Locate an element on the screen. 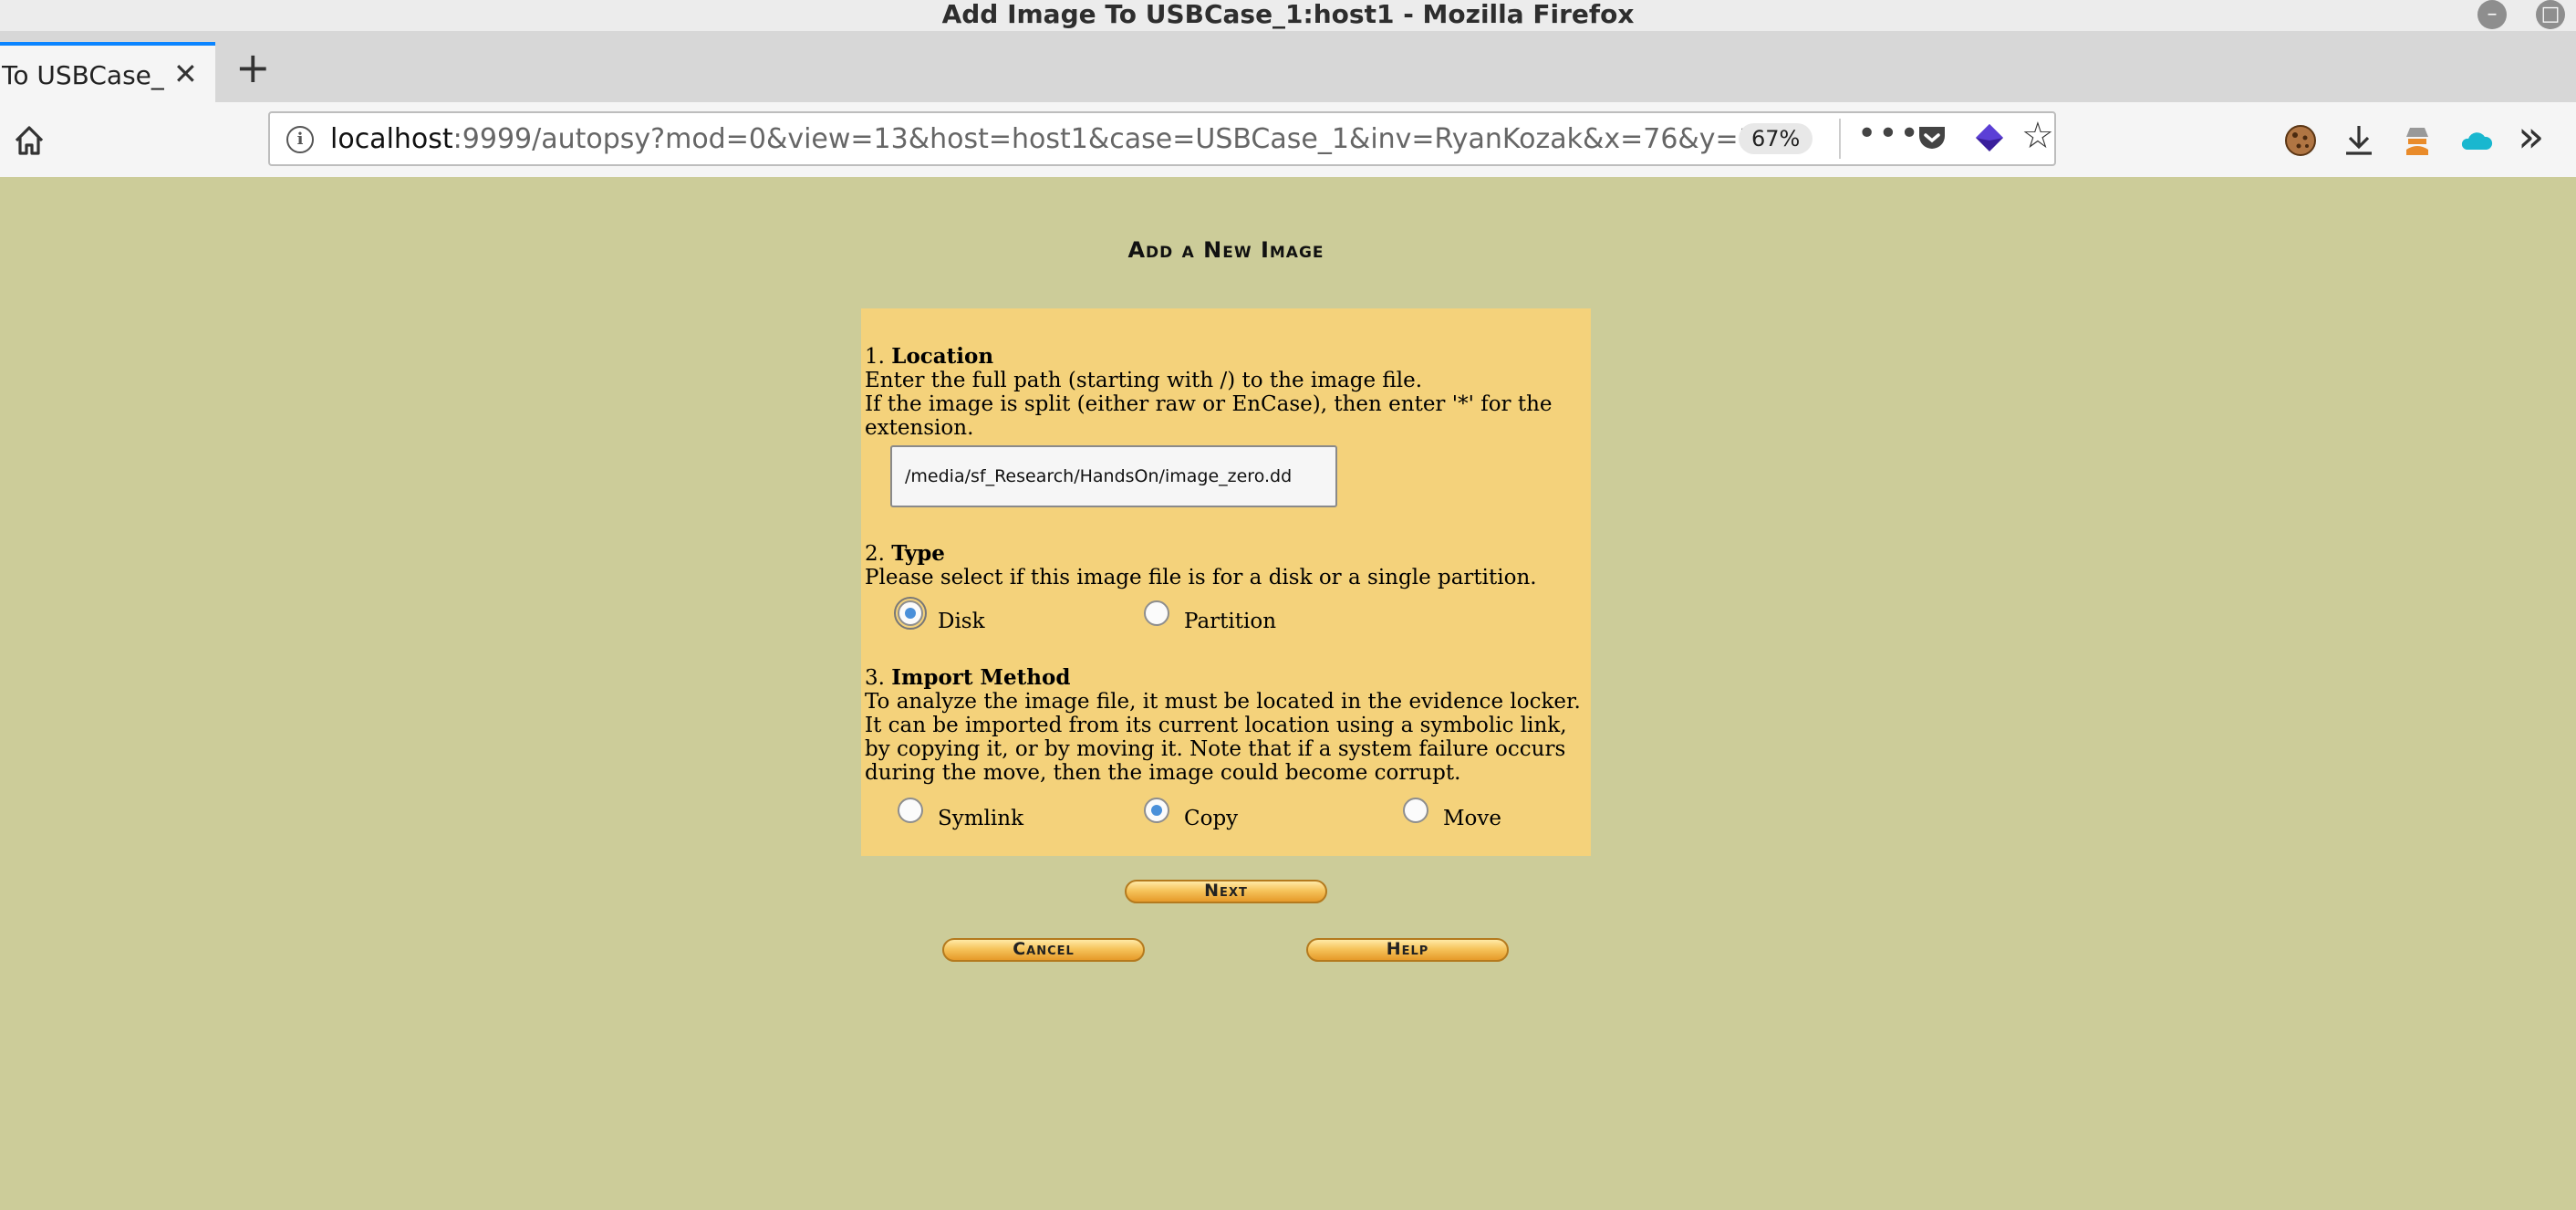 The width and height of the screenshot is (2576, 1210). help-button: Help is located at coordinates (1407, 950).